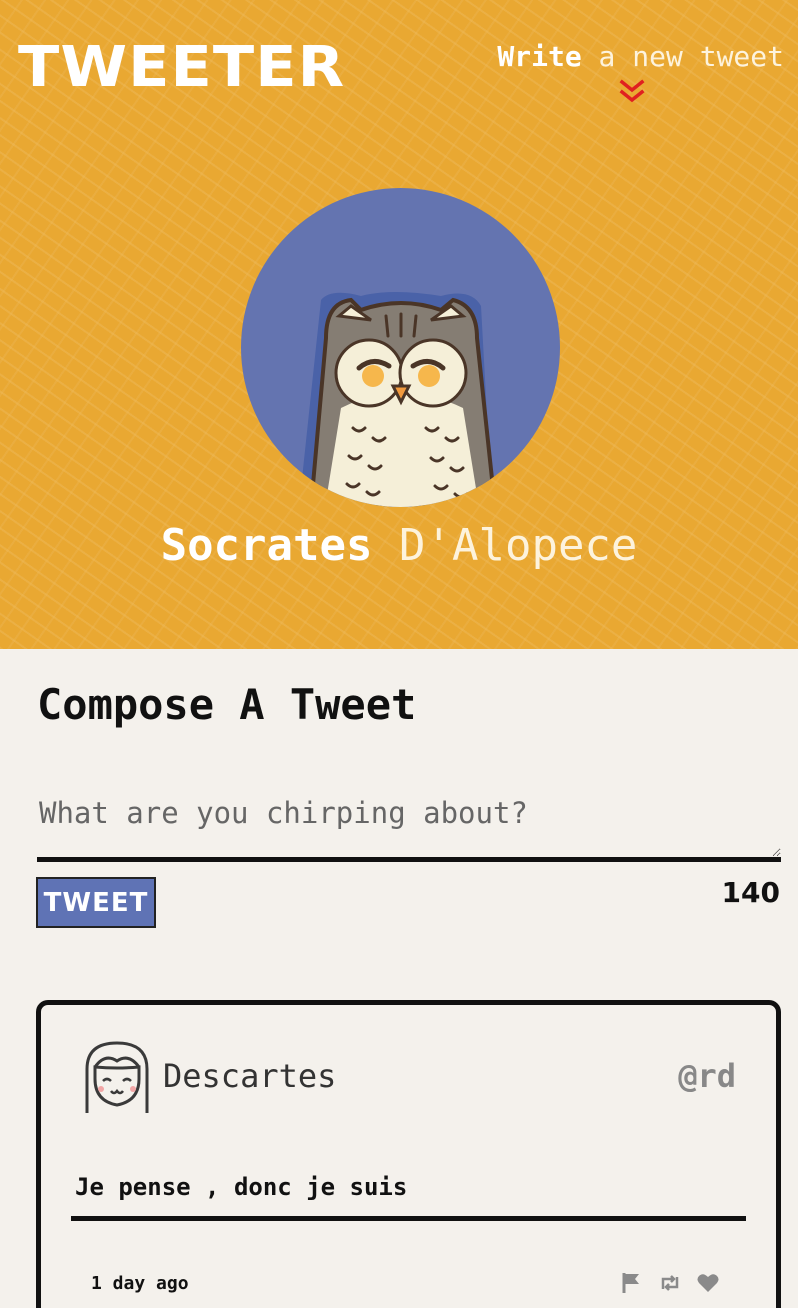 The image size is (798, 1308). Describe the element at coordinates (682, 56) in the screenshot. I see `write-link-rest: a new tweet` at that location.